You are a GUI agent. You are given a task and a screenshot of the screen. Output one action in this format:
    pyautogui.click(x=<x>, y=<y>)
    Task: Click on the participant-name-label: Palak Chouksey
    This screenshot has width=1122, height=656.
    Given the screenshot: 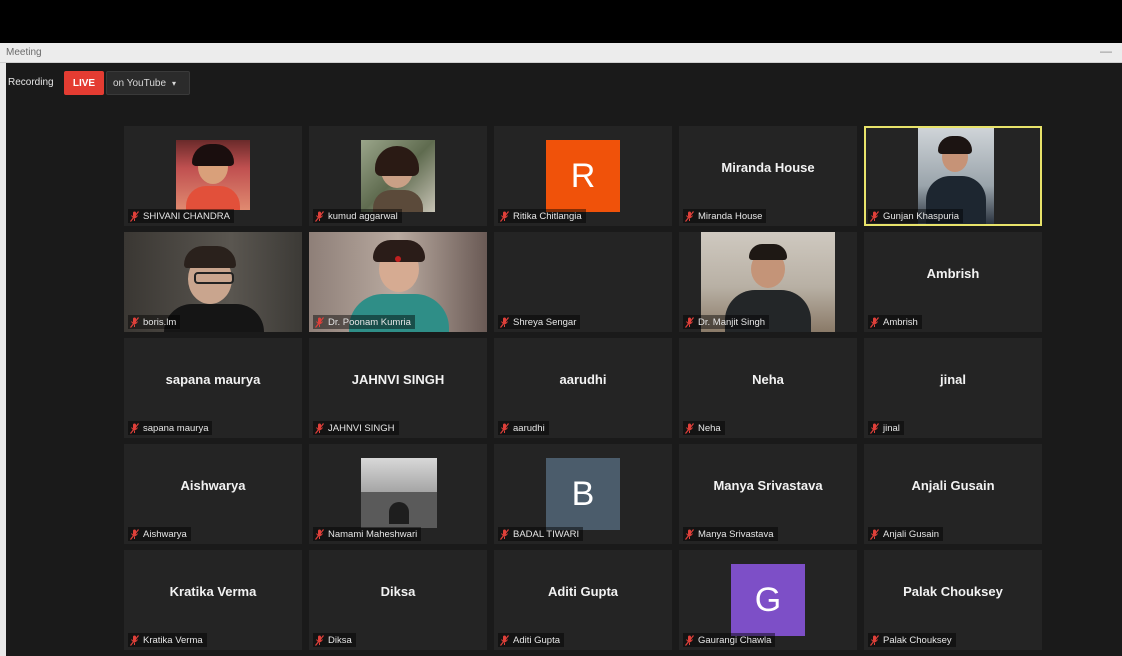 What is the action you would take?
    pyautogui.click(x=912, y=640)
    